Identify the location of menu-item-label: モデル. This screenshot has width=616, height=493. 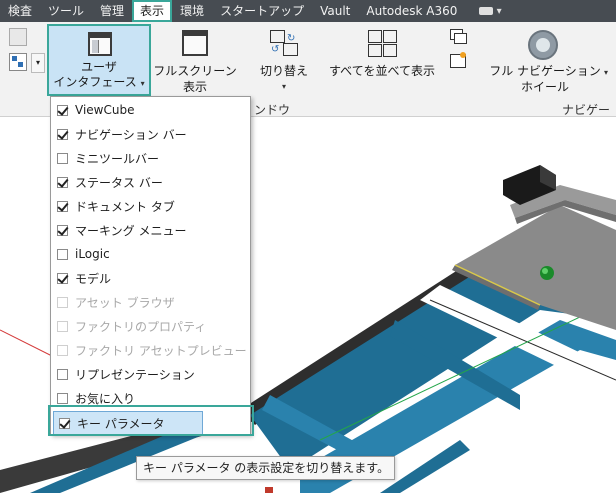
(93, 278).